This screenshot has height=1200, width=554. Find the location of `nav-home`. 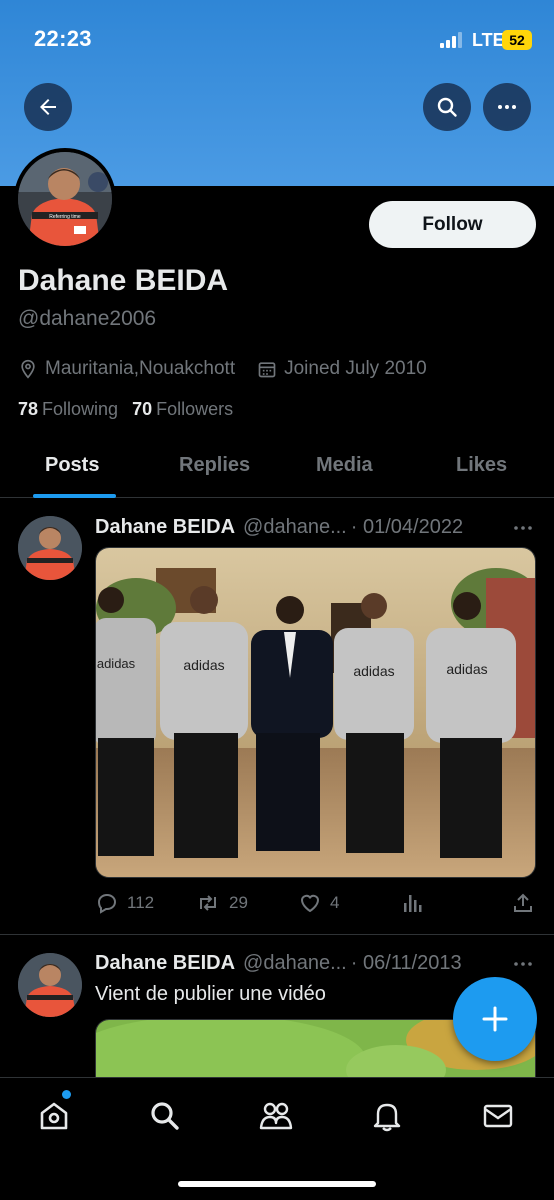

nav-home is located at coordinates (54, 1116).